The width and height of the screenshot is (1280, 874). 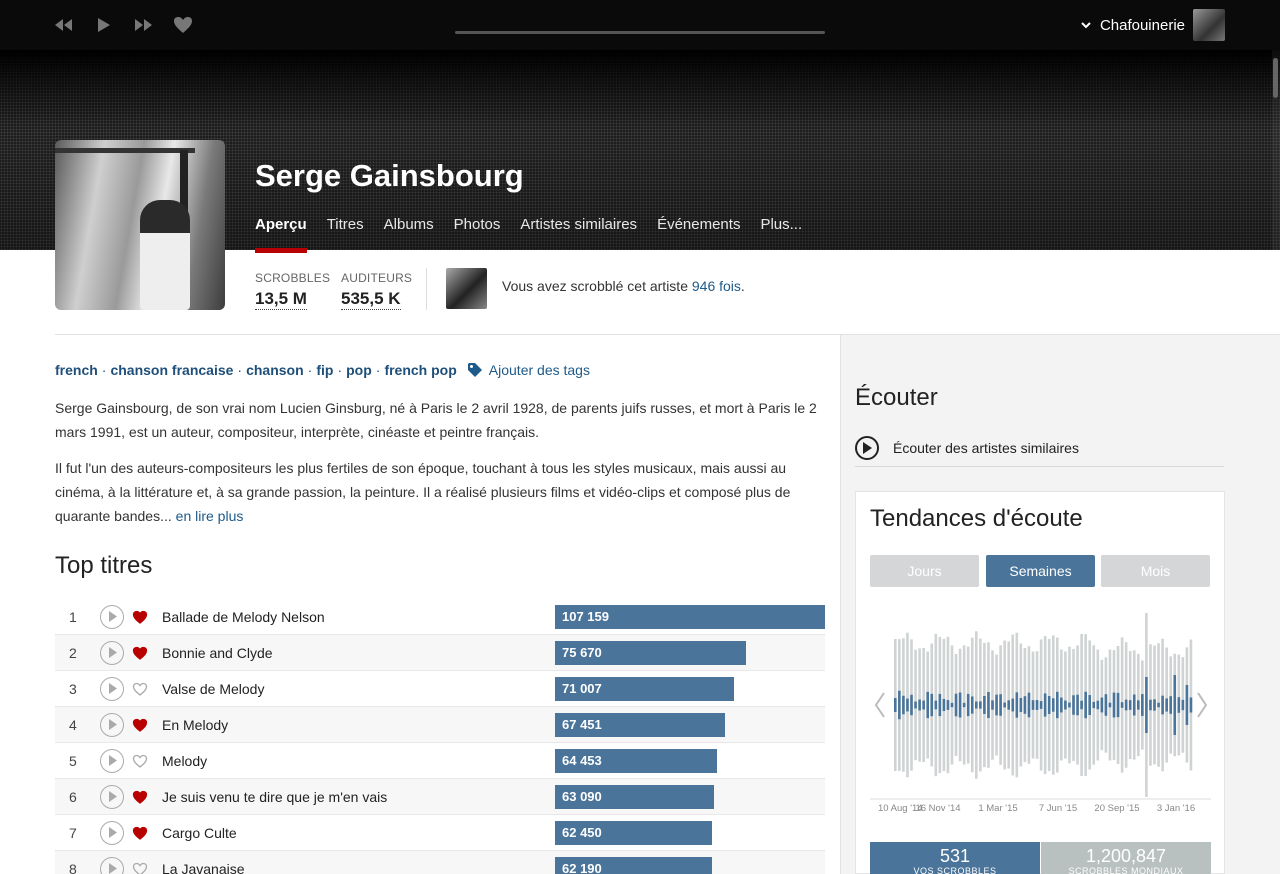 I want to click on track-row: 4 En Melody 67 451, so click(x=440, y=725).